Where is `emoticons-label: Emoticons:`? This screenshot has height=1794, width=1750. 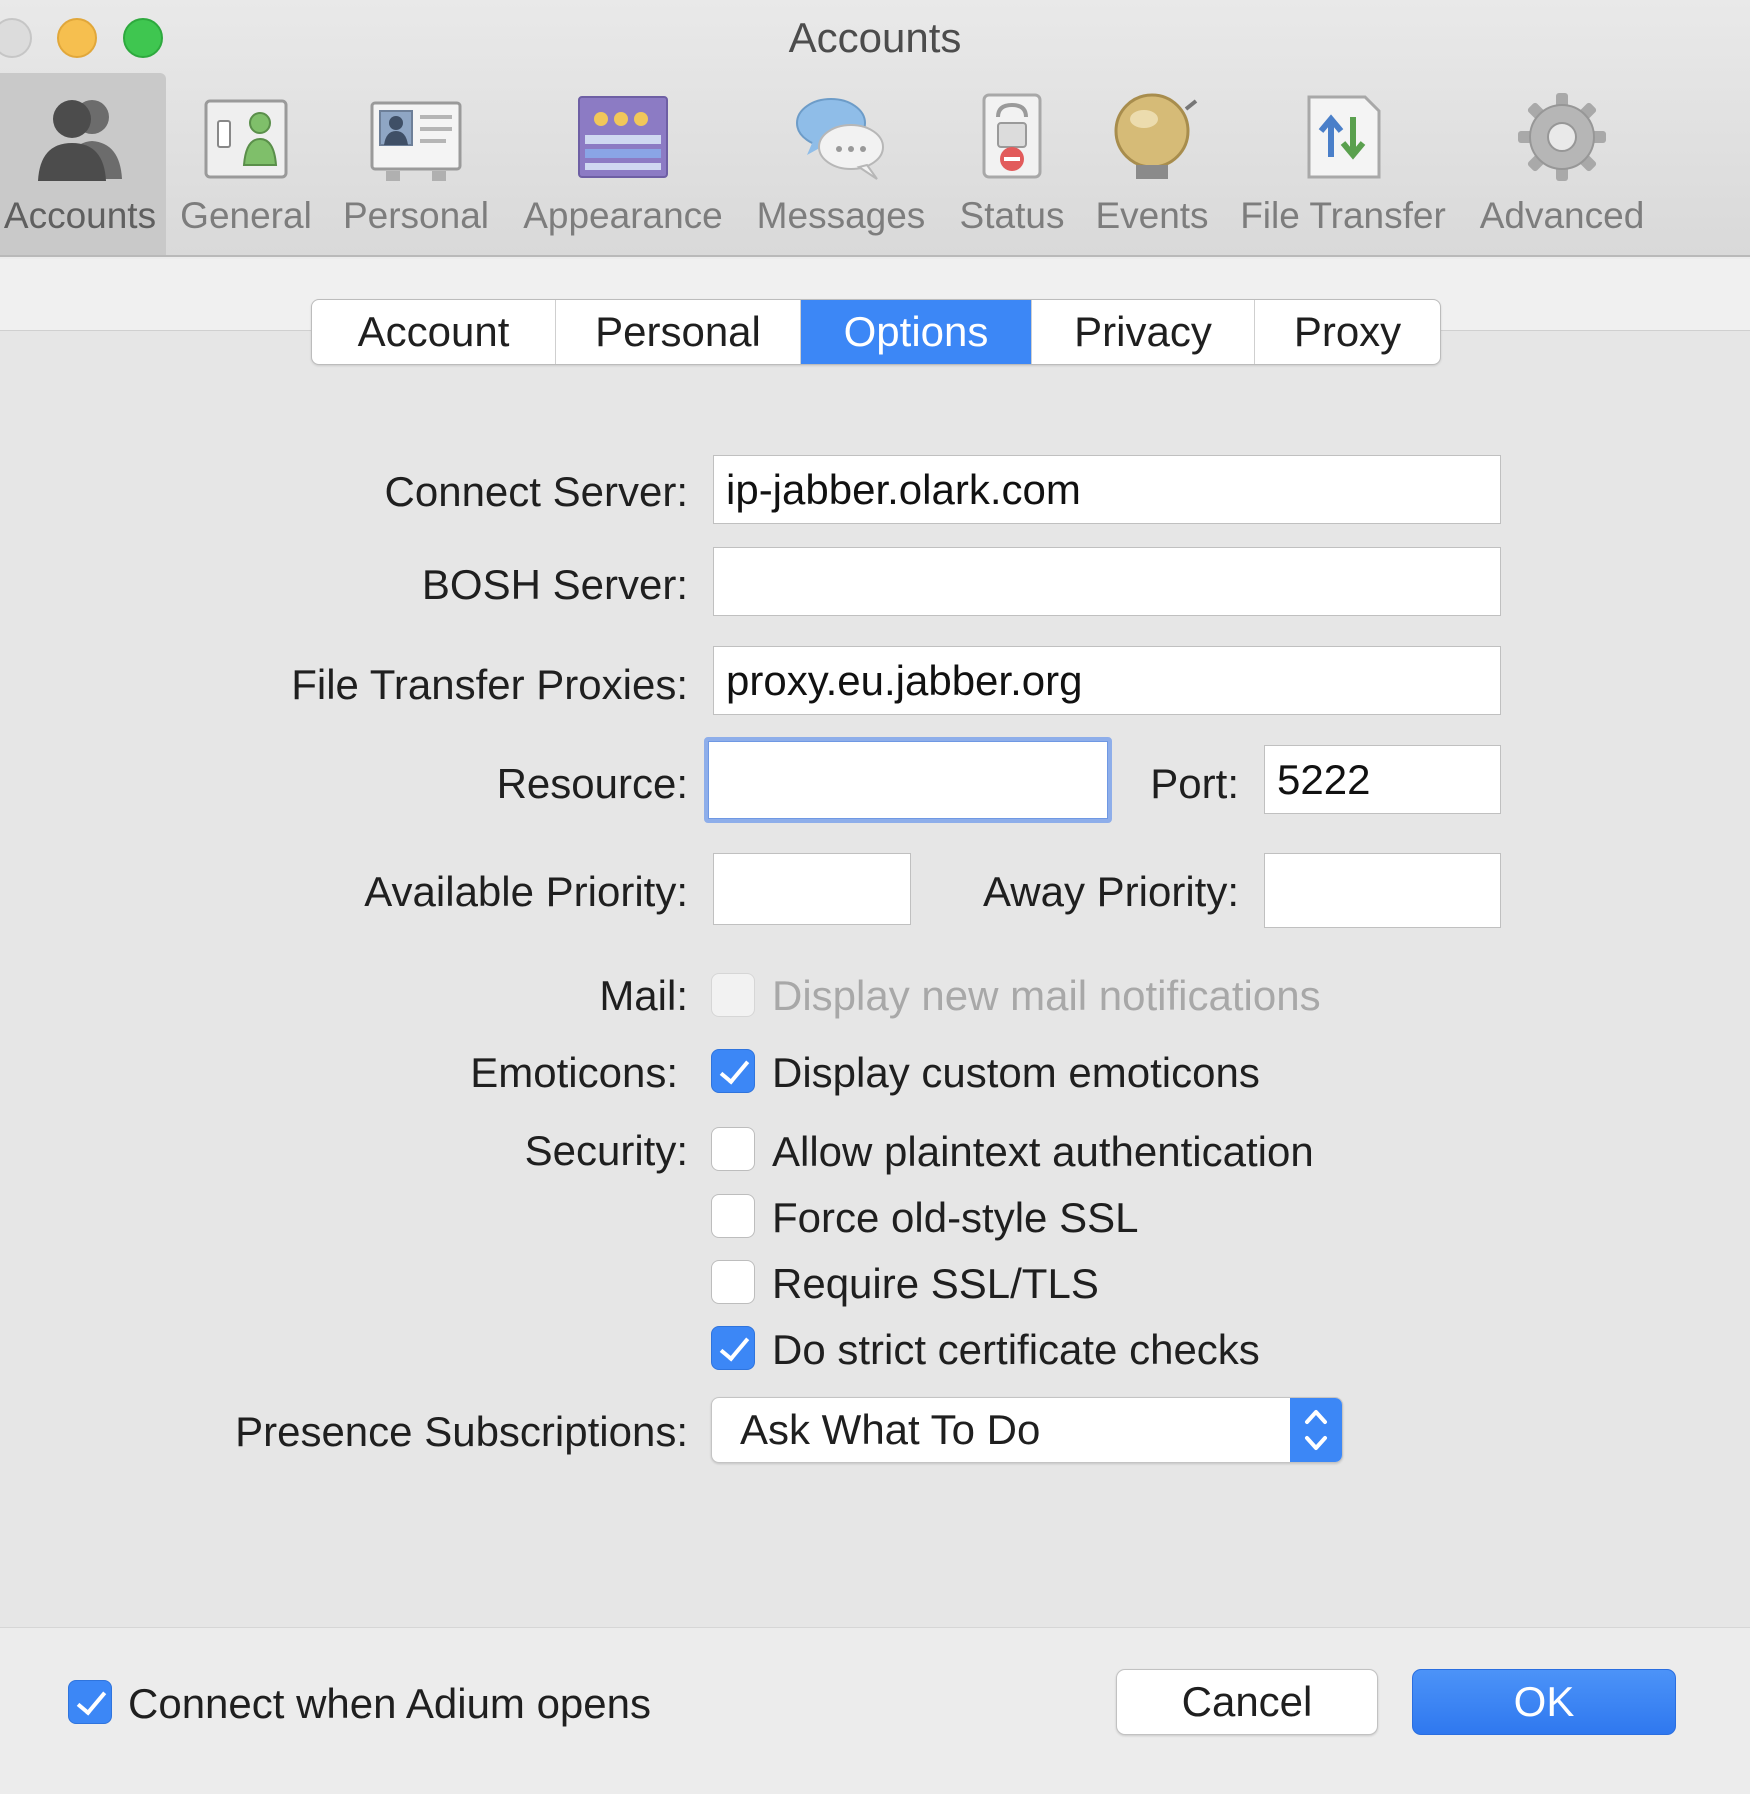
emoticons-label: Emoticons: is located at coordinates (574, 1072).